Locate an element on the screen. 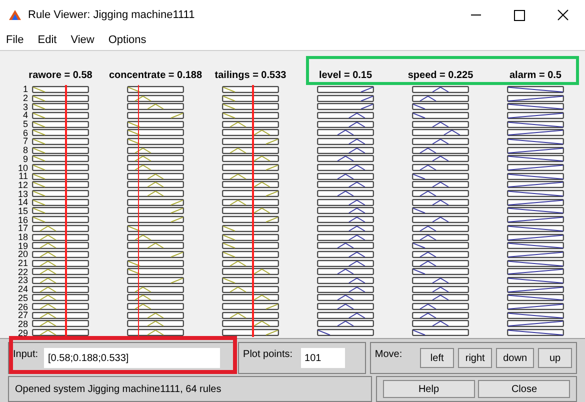 This screenshot has width=585, height=402. rule-number: 23 is located at coordinates (22, 280).